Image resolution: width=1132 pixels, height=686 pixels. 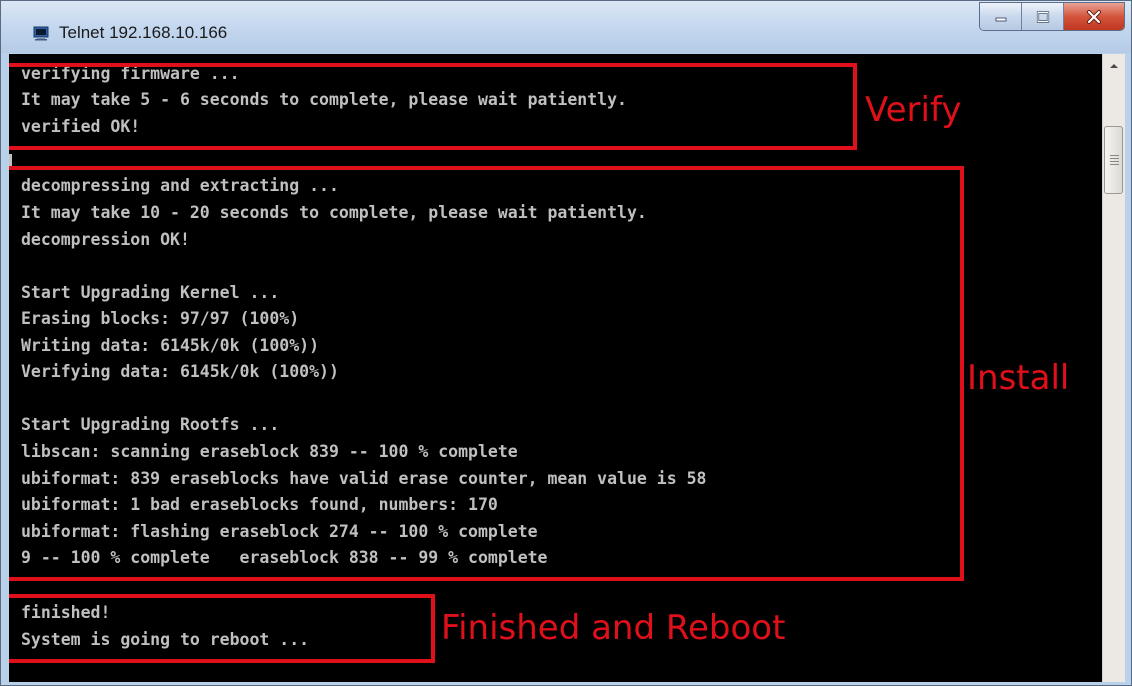 What do you see at coordinates (433, 106) in the screenshot?
I see `verify-highlight-box` at bounding box center [433, 106].